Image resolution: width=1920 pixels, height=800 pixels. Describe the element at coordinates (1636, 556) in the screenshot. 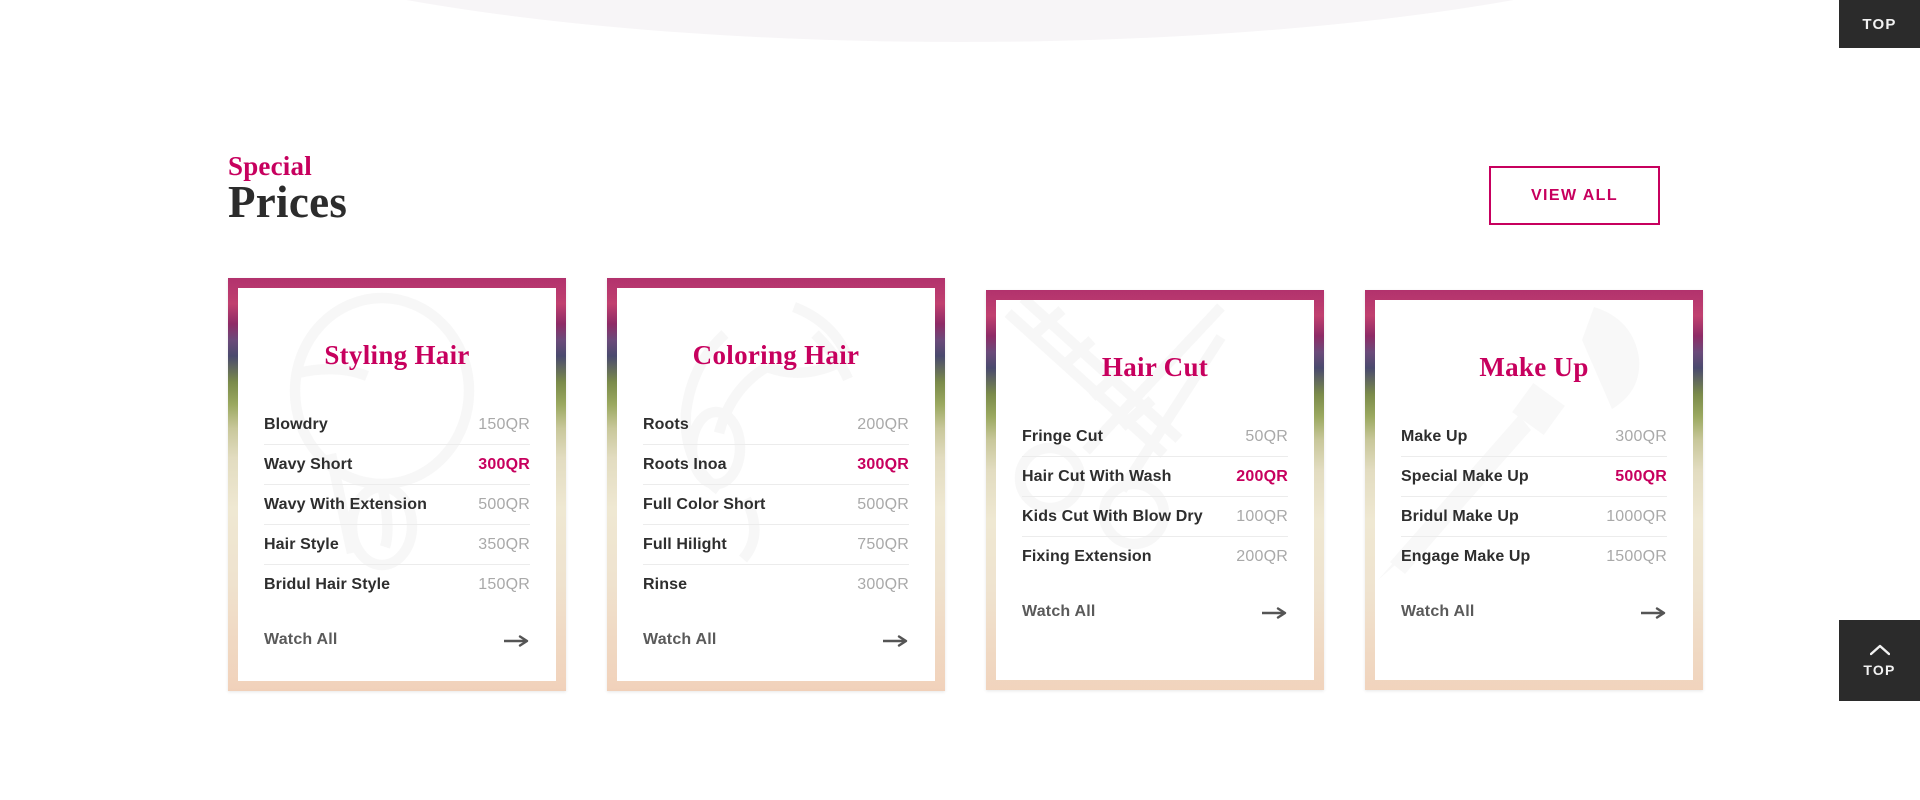

I see `price-row-value: 1500QR` at that location.